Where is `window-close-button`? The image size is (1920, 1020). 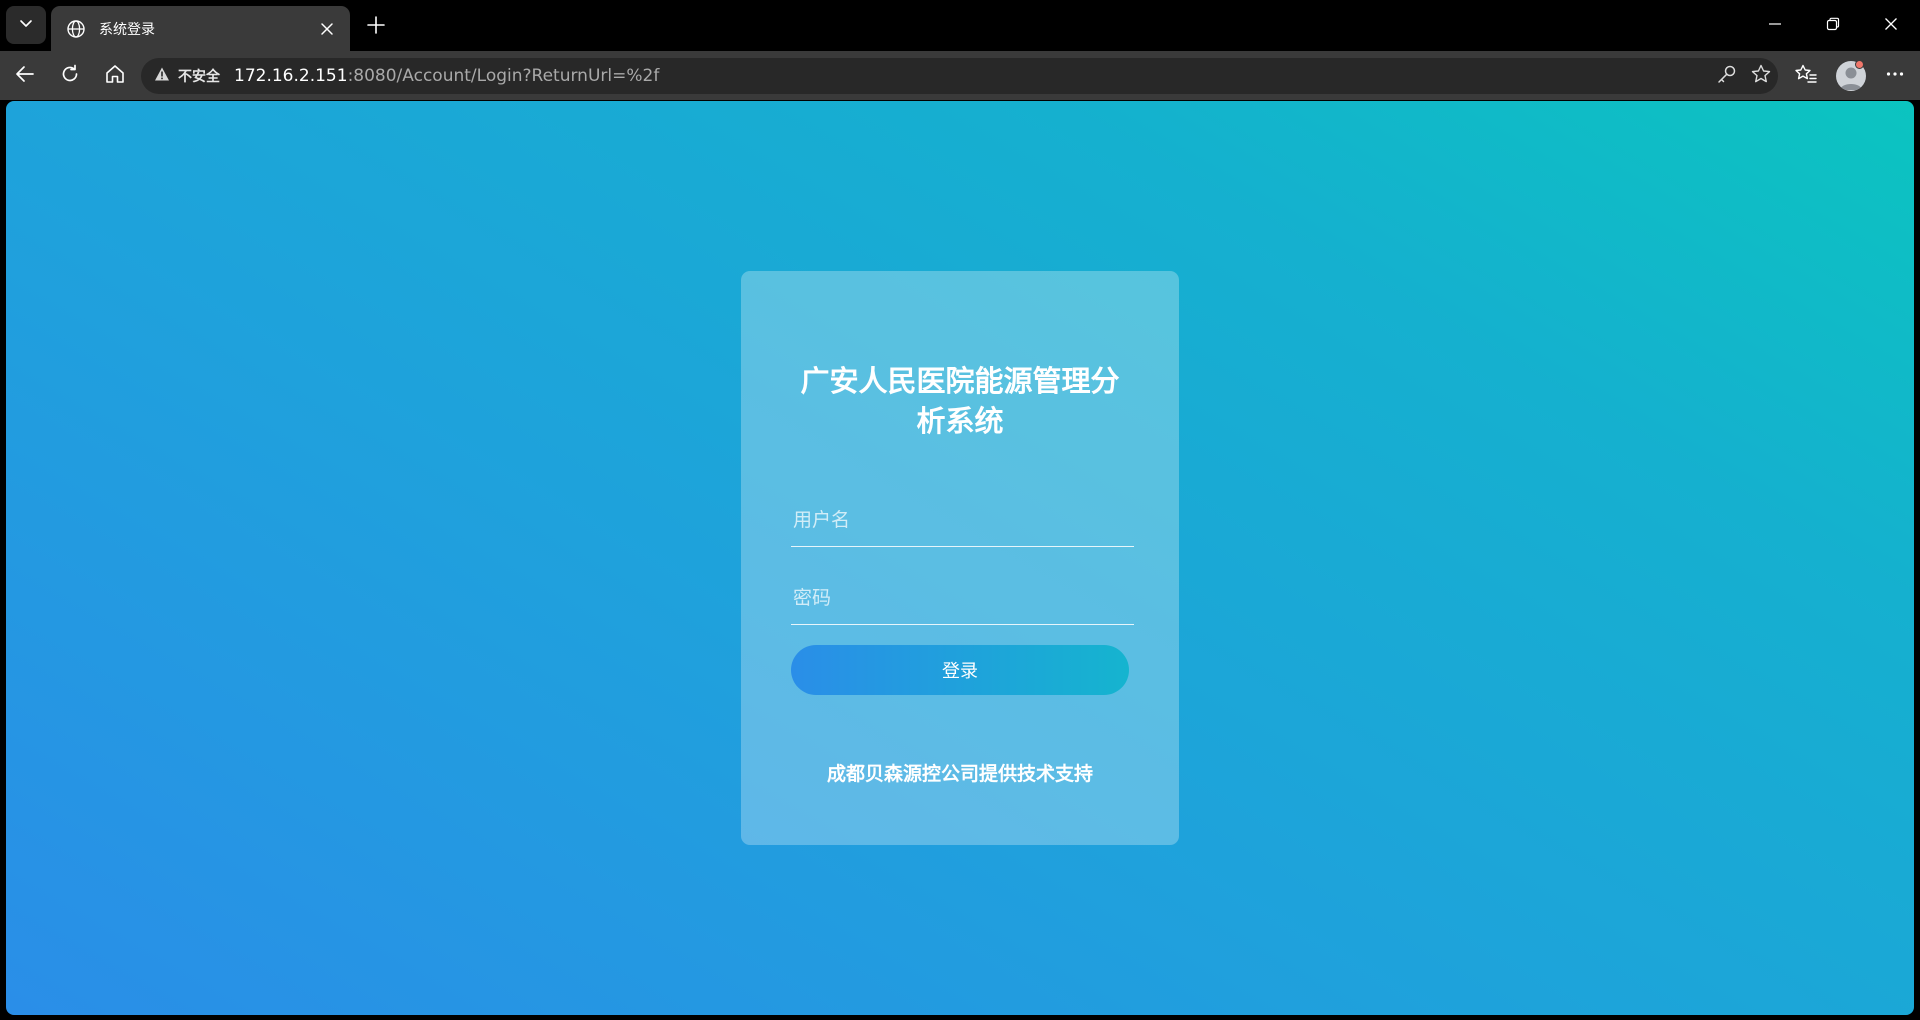 window-close-button is located at coordinates (1891, 25).